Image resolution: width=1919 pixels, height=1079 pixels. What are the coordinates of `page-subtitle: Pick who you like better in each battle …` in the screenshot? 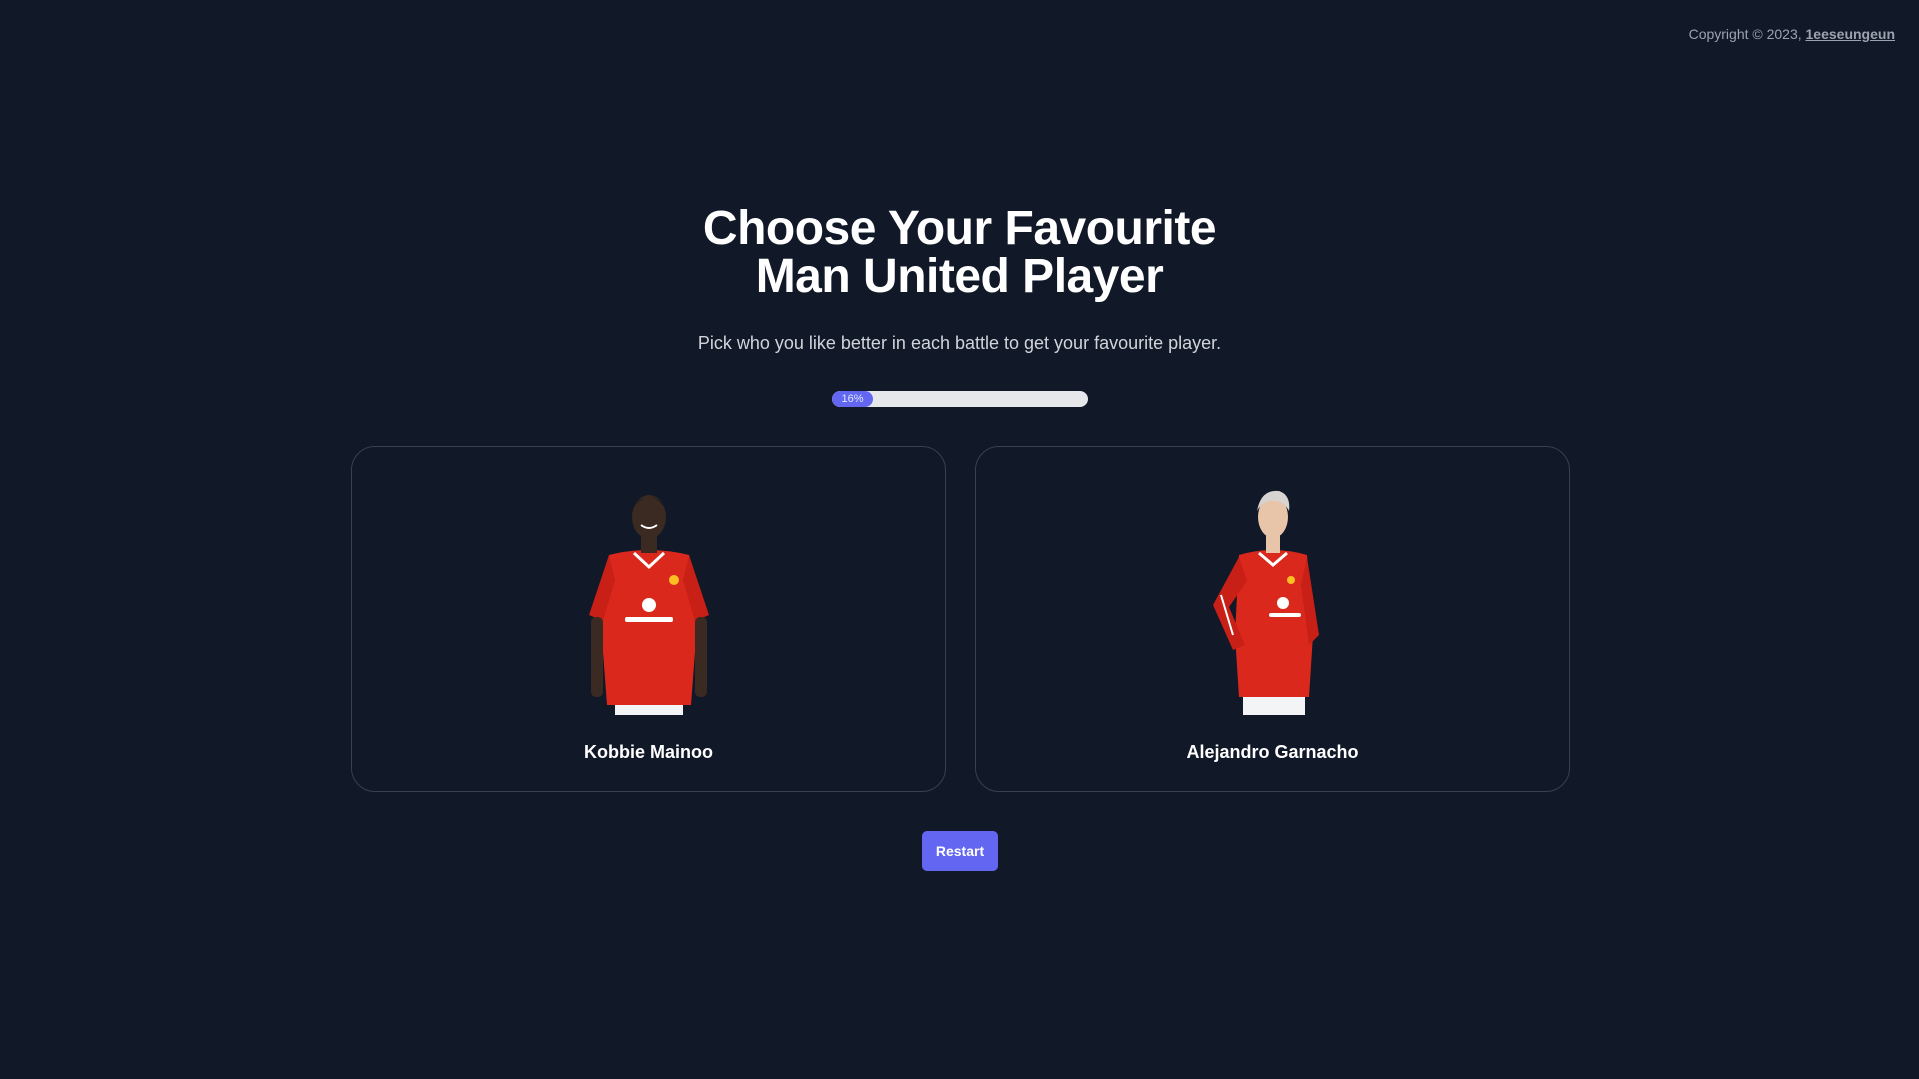 It's located at (959, 343).